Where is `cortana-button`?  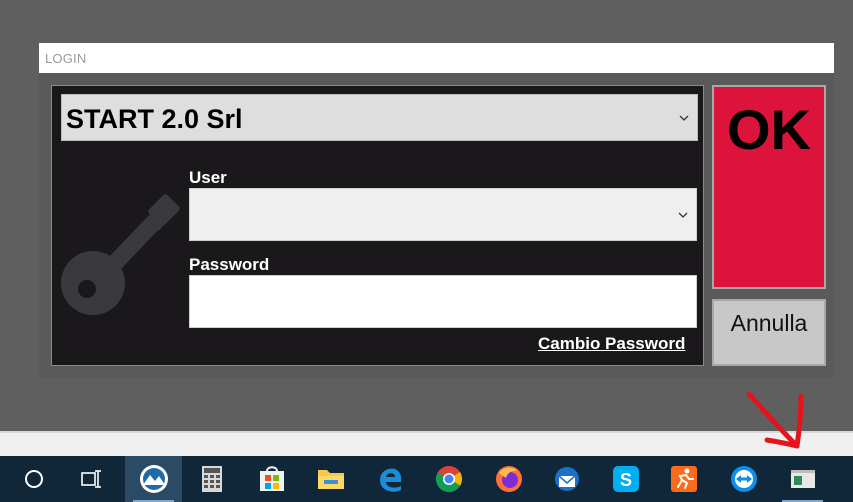
cortana-button is located at coordinates (33, 479).